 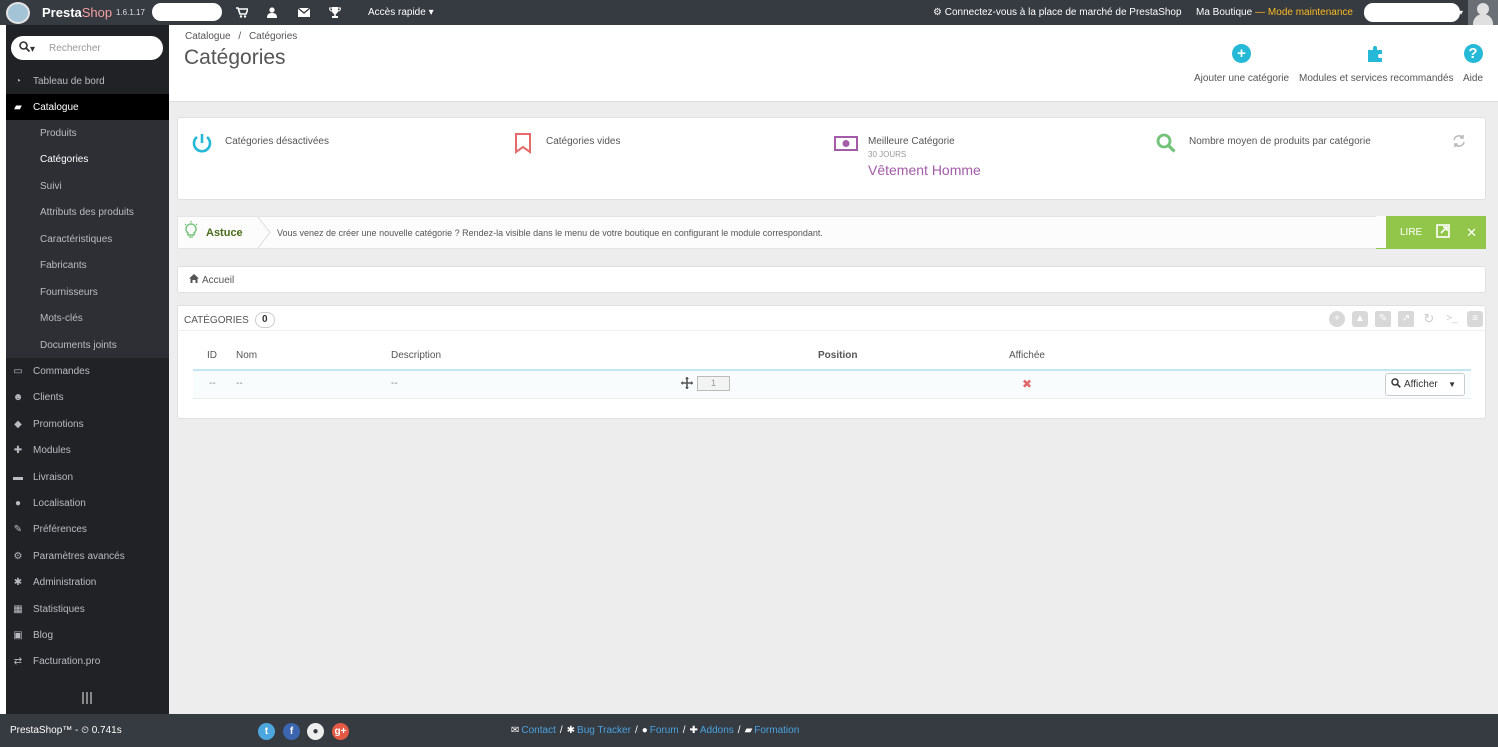 I want to click on sidebar-item-blog: ▣ Blog, so click(x=87, y=635).